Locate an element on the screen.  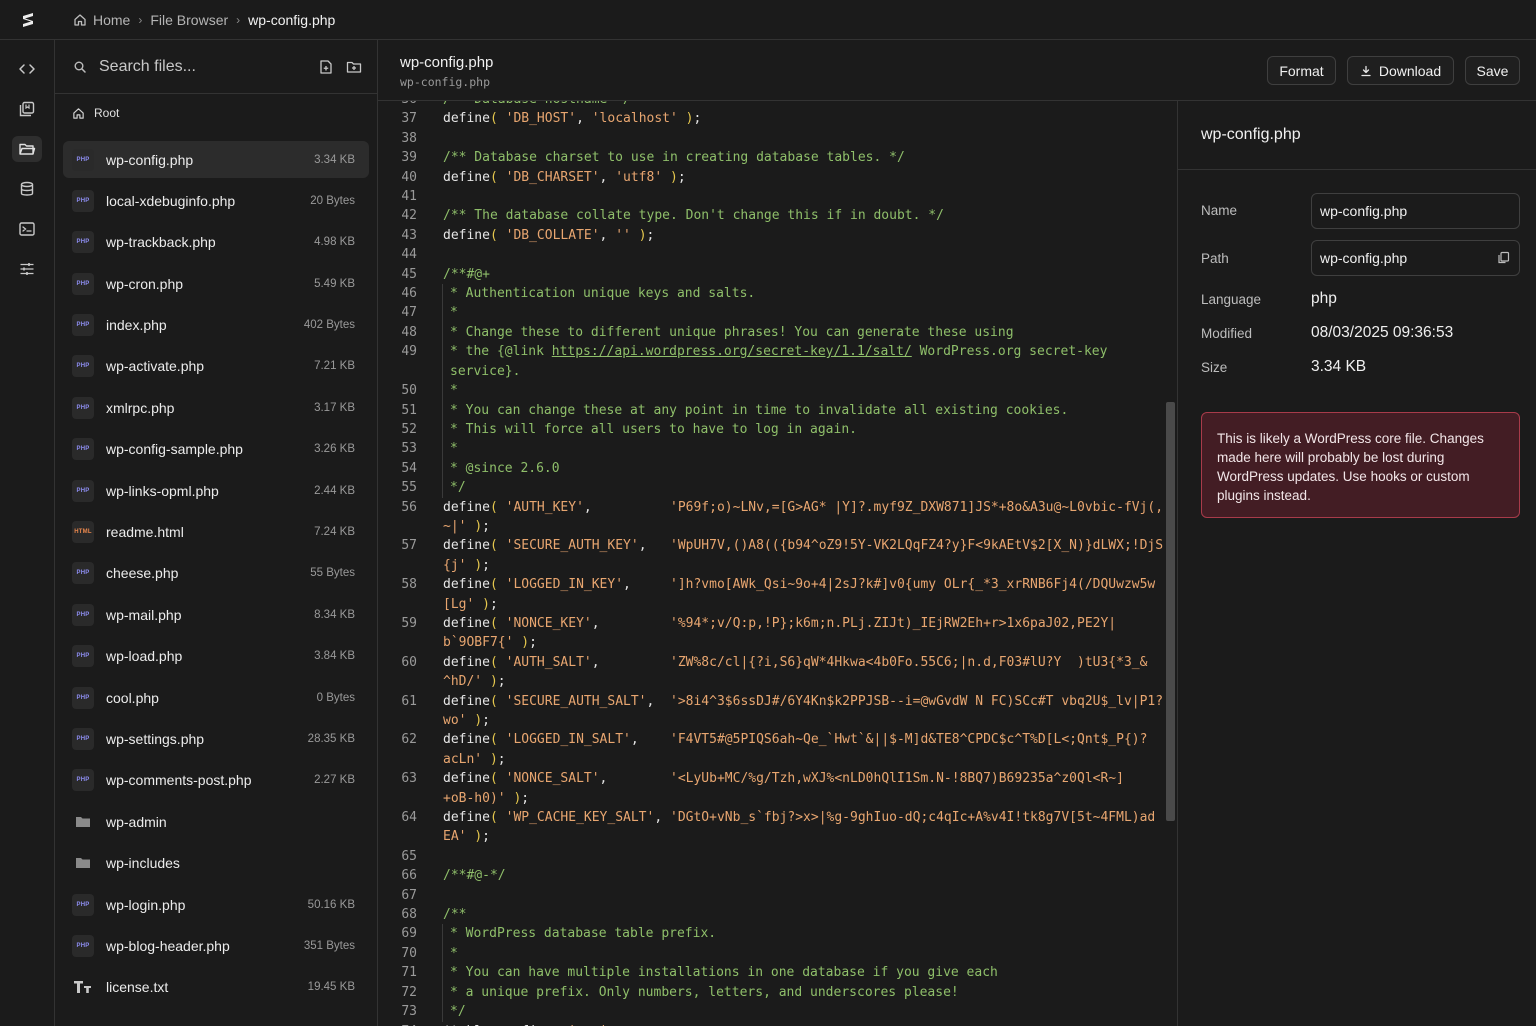
rail-settings-button is located at coordinates (27, 269).